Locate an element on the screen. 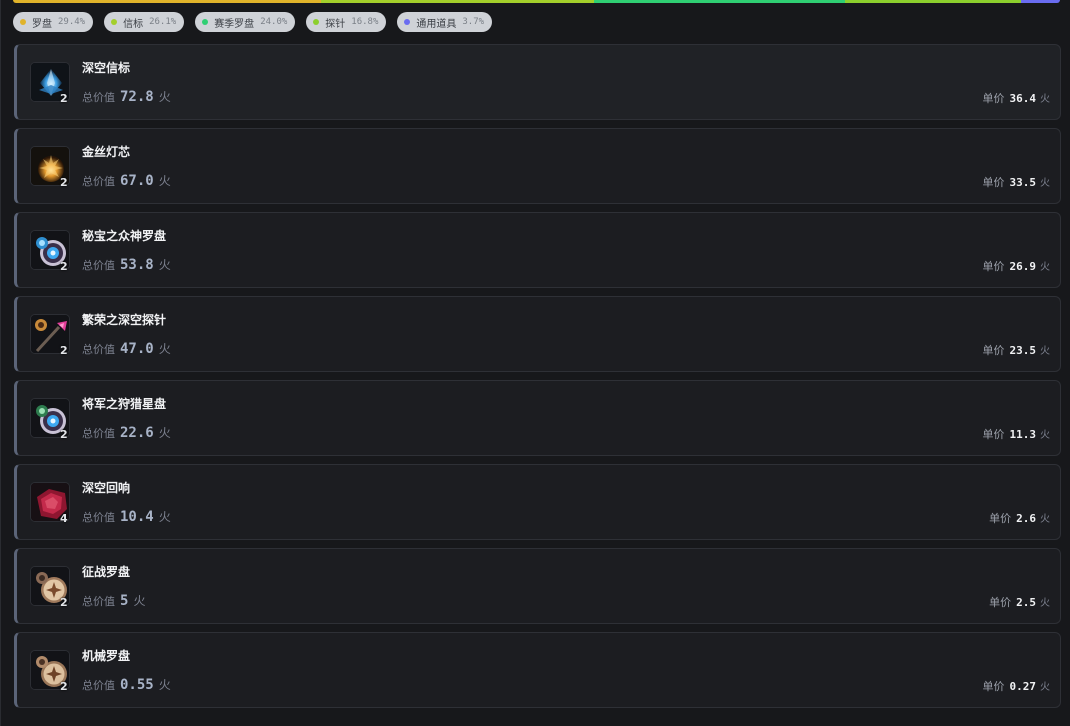 Image resolution: width=1070 pixels, height=726 pixels. item-unit-price: 单价 2.5 火 is located at coordinates (1019, 602).